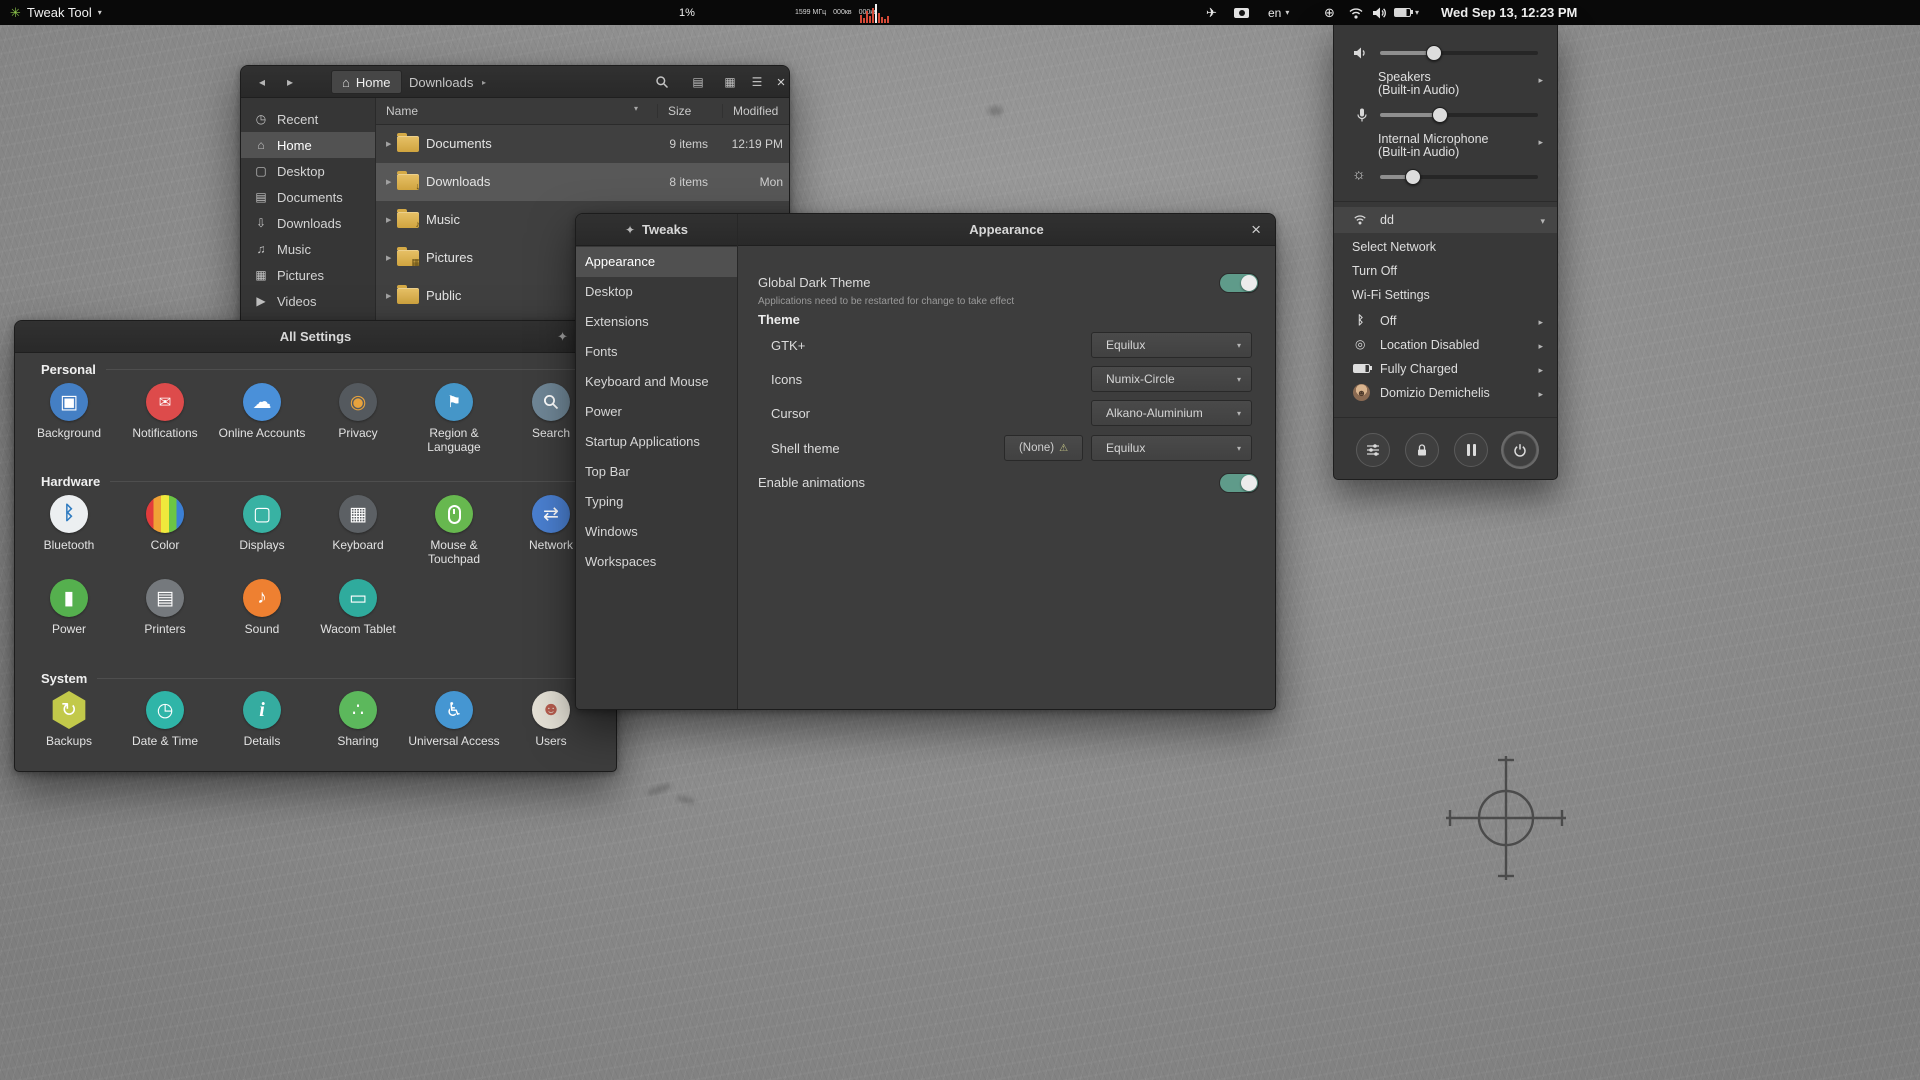  What do you see at coordinates (1356, 12) in the screenshot?
I see `wifi-indicator` at bounding box center [1356, 12].